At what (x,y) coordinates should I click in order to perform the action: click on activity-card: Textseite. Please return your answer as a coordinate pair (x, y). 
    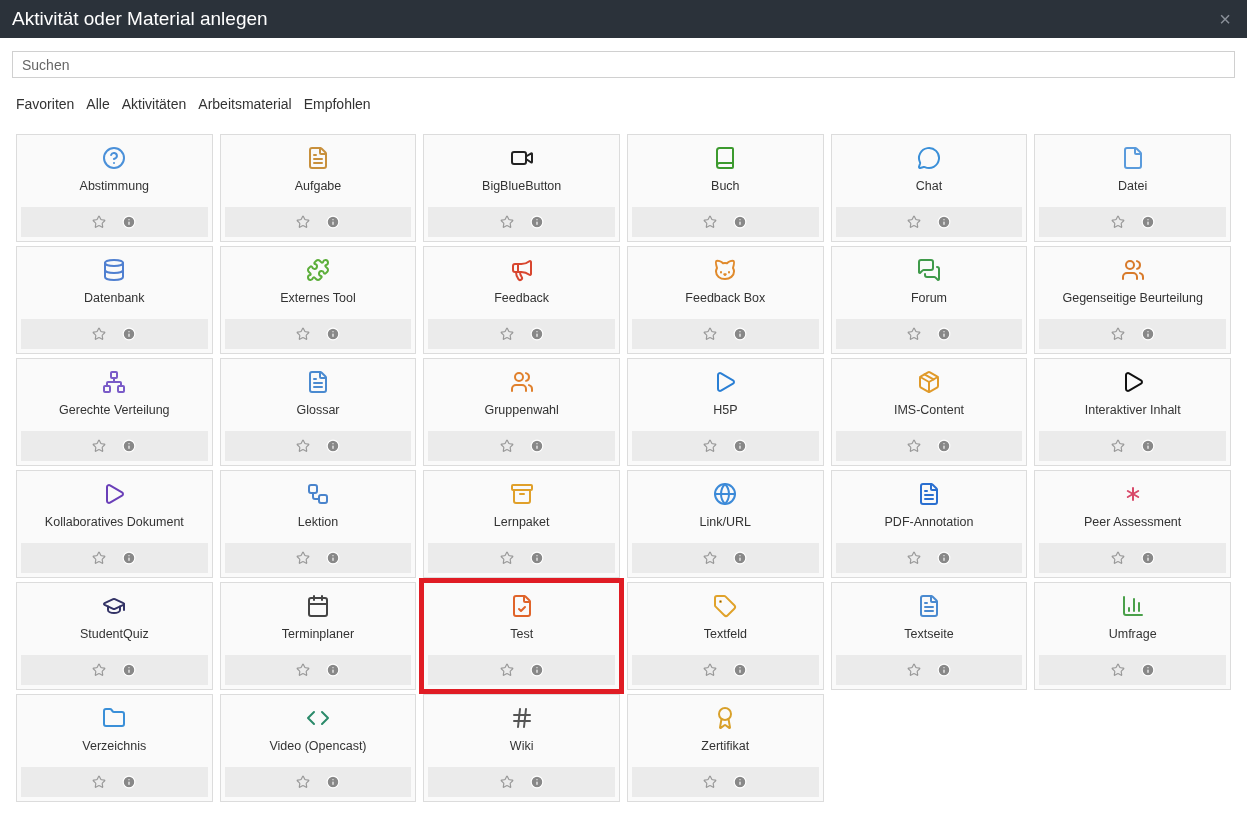
    Looking at the image, I should click on (929, 636).